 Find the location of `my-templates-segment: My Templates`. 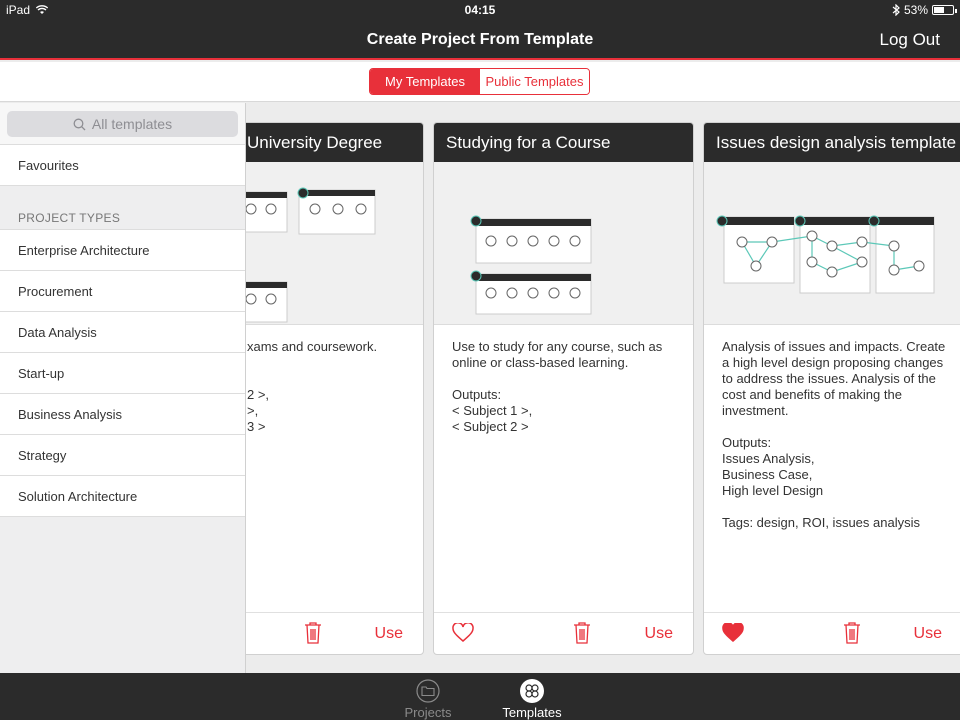

my-templates-segment: My Templates is located at coordinates (425, 81).